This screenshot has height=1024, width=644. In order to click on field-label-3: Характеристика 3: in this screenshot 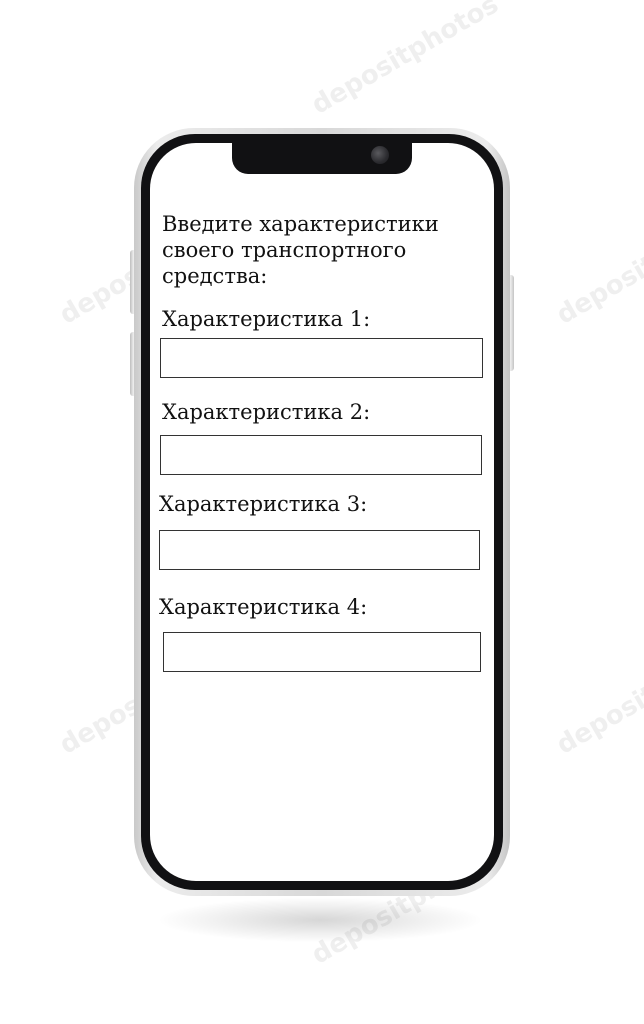, I will do `click(263, 504)`.